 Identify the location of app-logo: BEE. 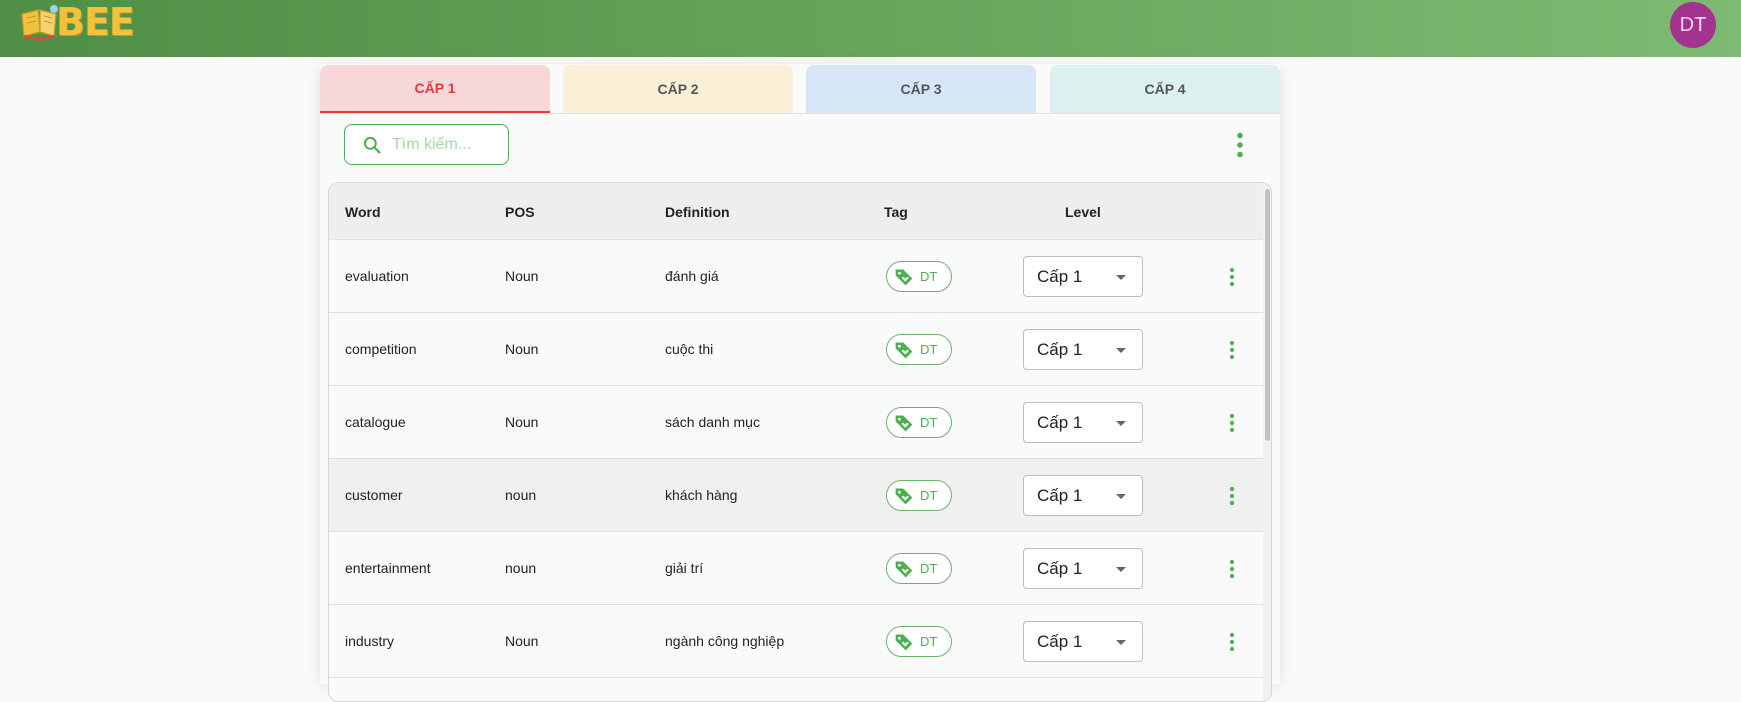
(76, 22).